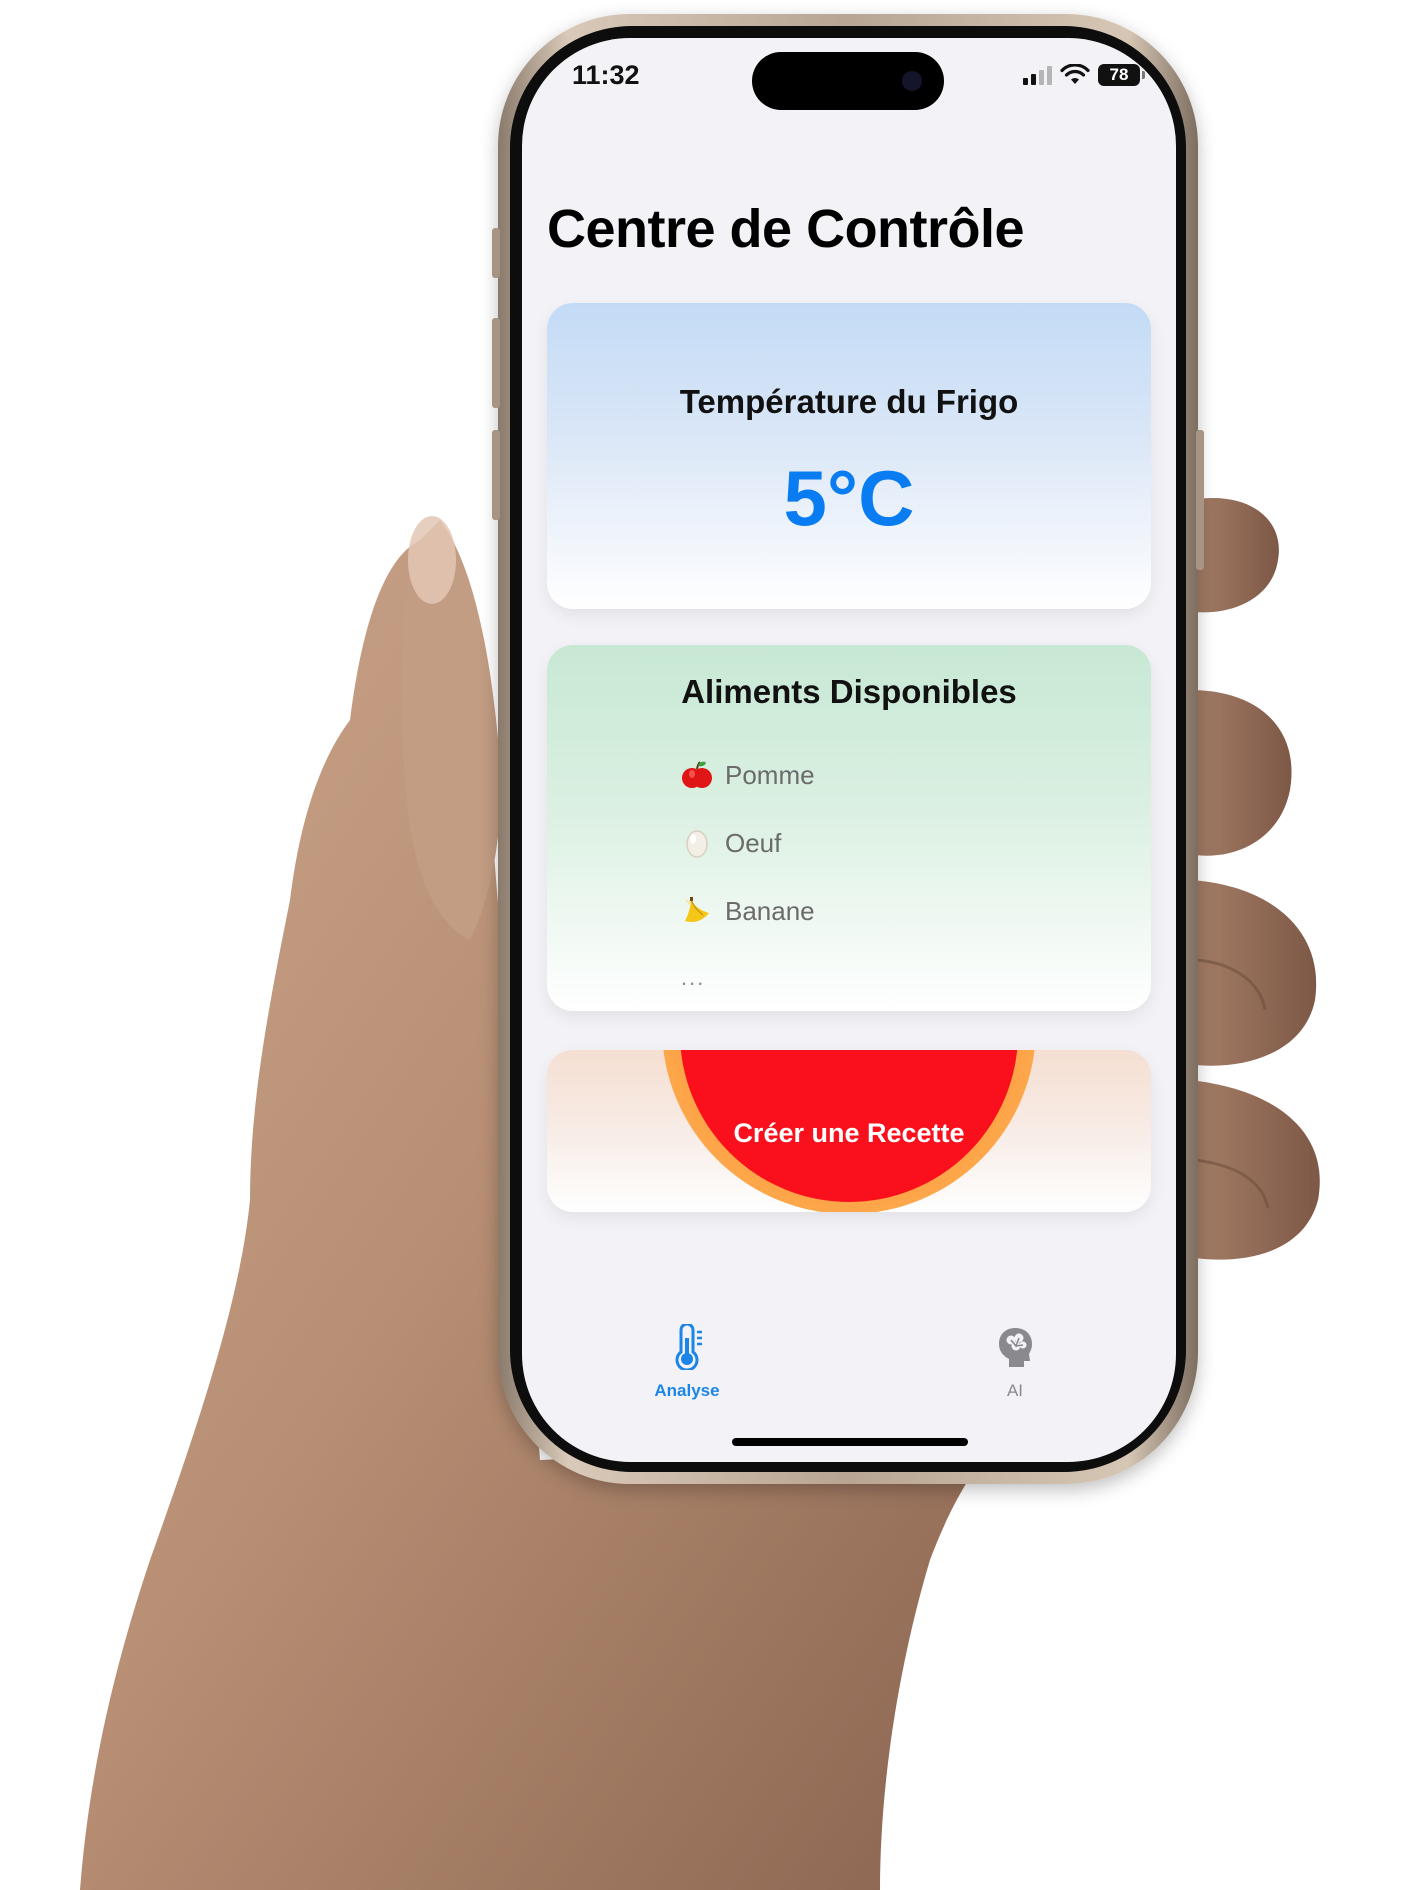  Describe the element at coordinates (753, 842) in the screenshot. I see `food-item-label: Oeuf` at that location.